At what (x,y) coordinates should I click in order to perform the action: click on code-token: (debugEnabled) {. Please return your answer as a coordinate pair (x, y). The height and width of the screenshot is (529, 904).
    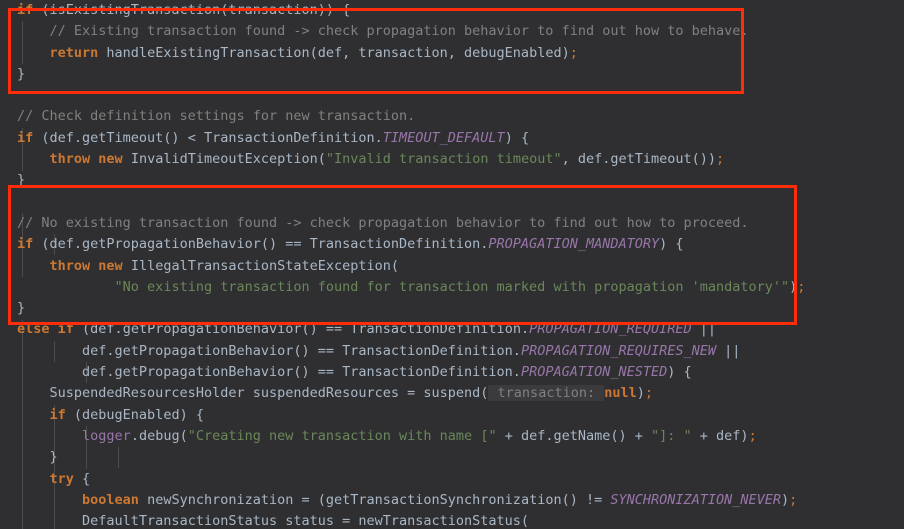
    Looking at the image, I should click on (134, 414).